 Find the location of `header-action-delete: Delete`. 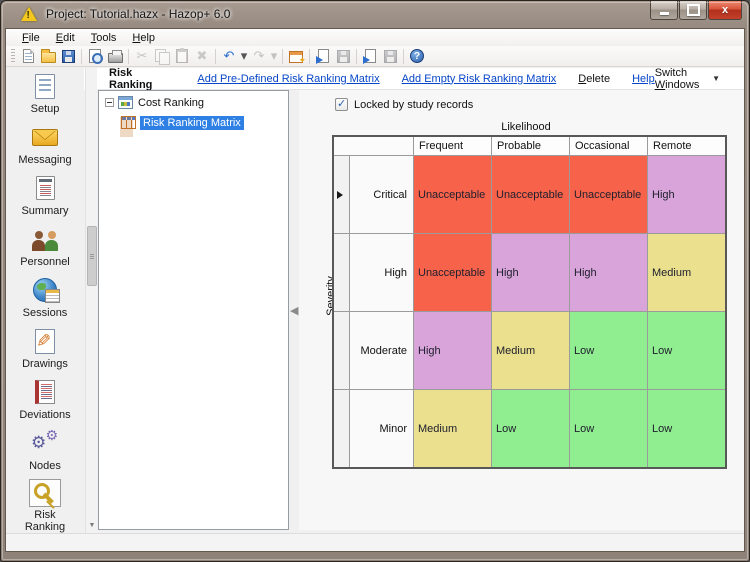

header-action-delete: Delete is located at coordinates (594, 79).